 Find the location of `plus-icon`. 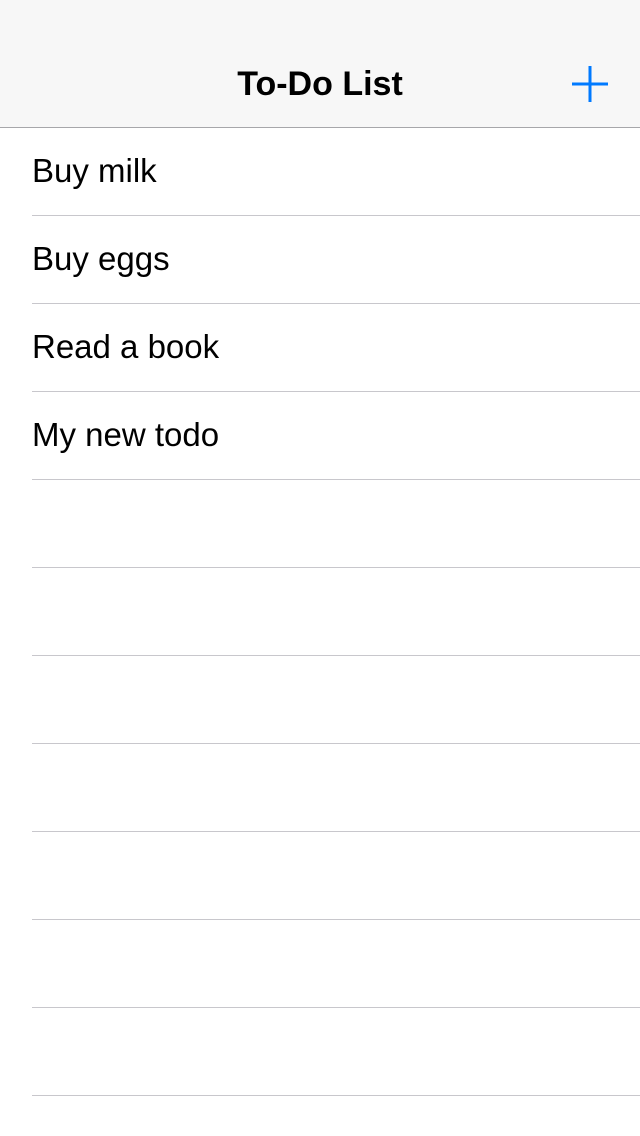

plus-icon is located at coordinates (590, 84).